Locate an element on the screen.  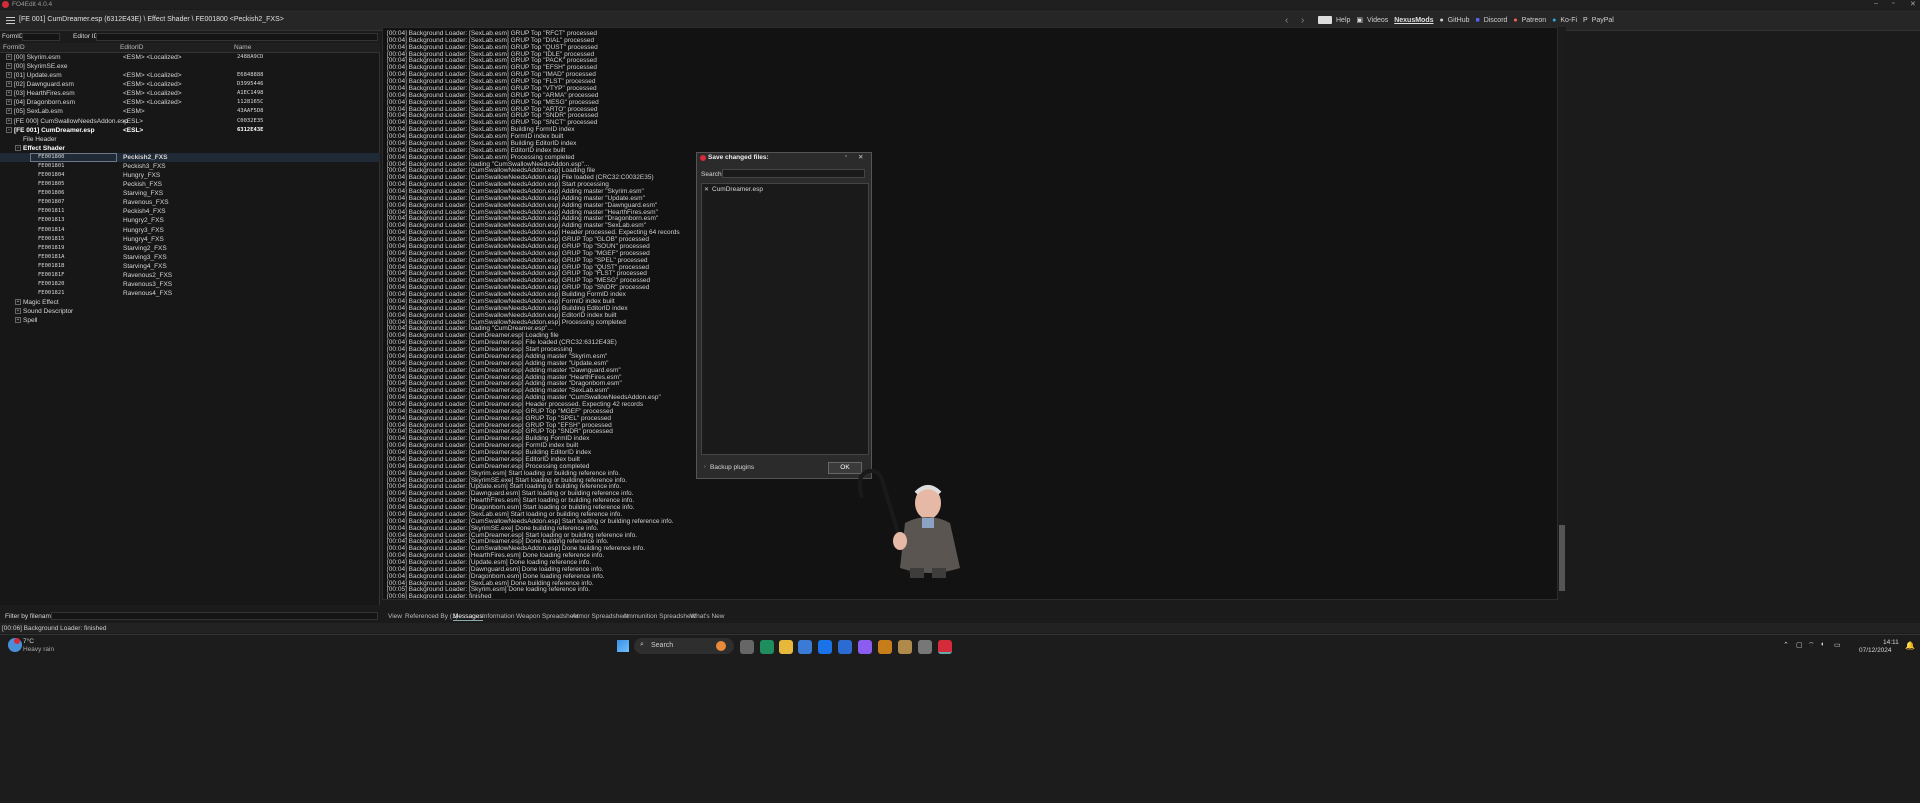
dropbox-icon is located at coordinates (845, 647).